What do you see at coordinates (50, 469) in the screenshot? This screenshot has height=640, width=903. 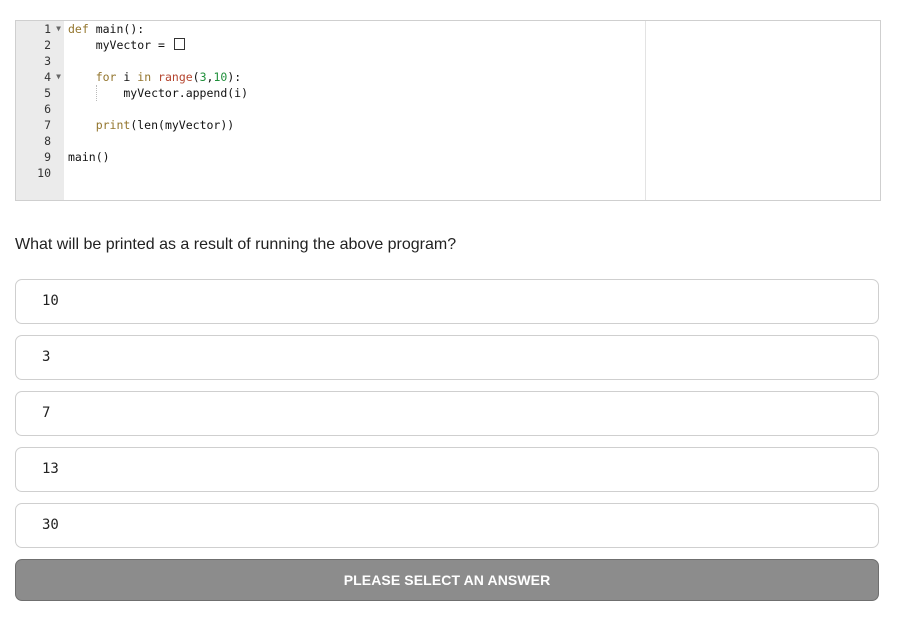 I see `answer-option-label: 13` at bounding box center [50, 469].